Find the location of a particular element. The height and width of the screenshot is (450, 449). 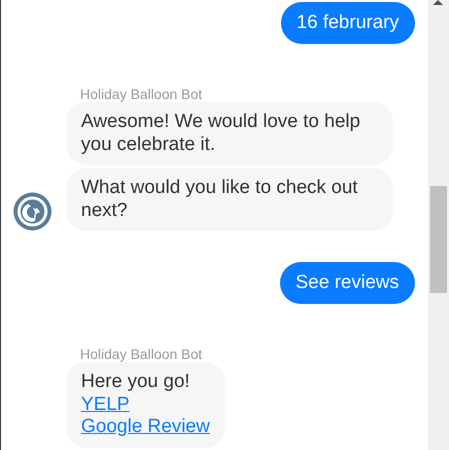

scrollbar-thumb is located at coordinates (438, 239).